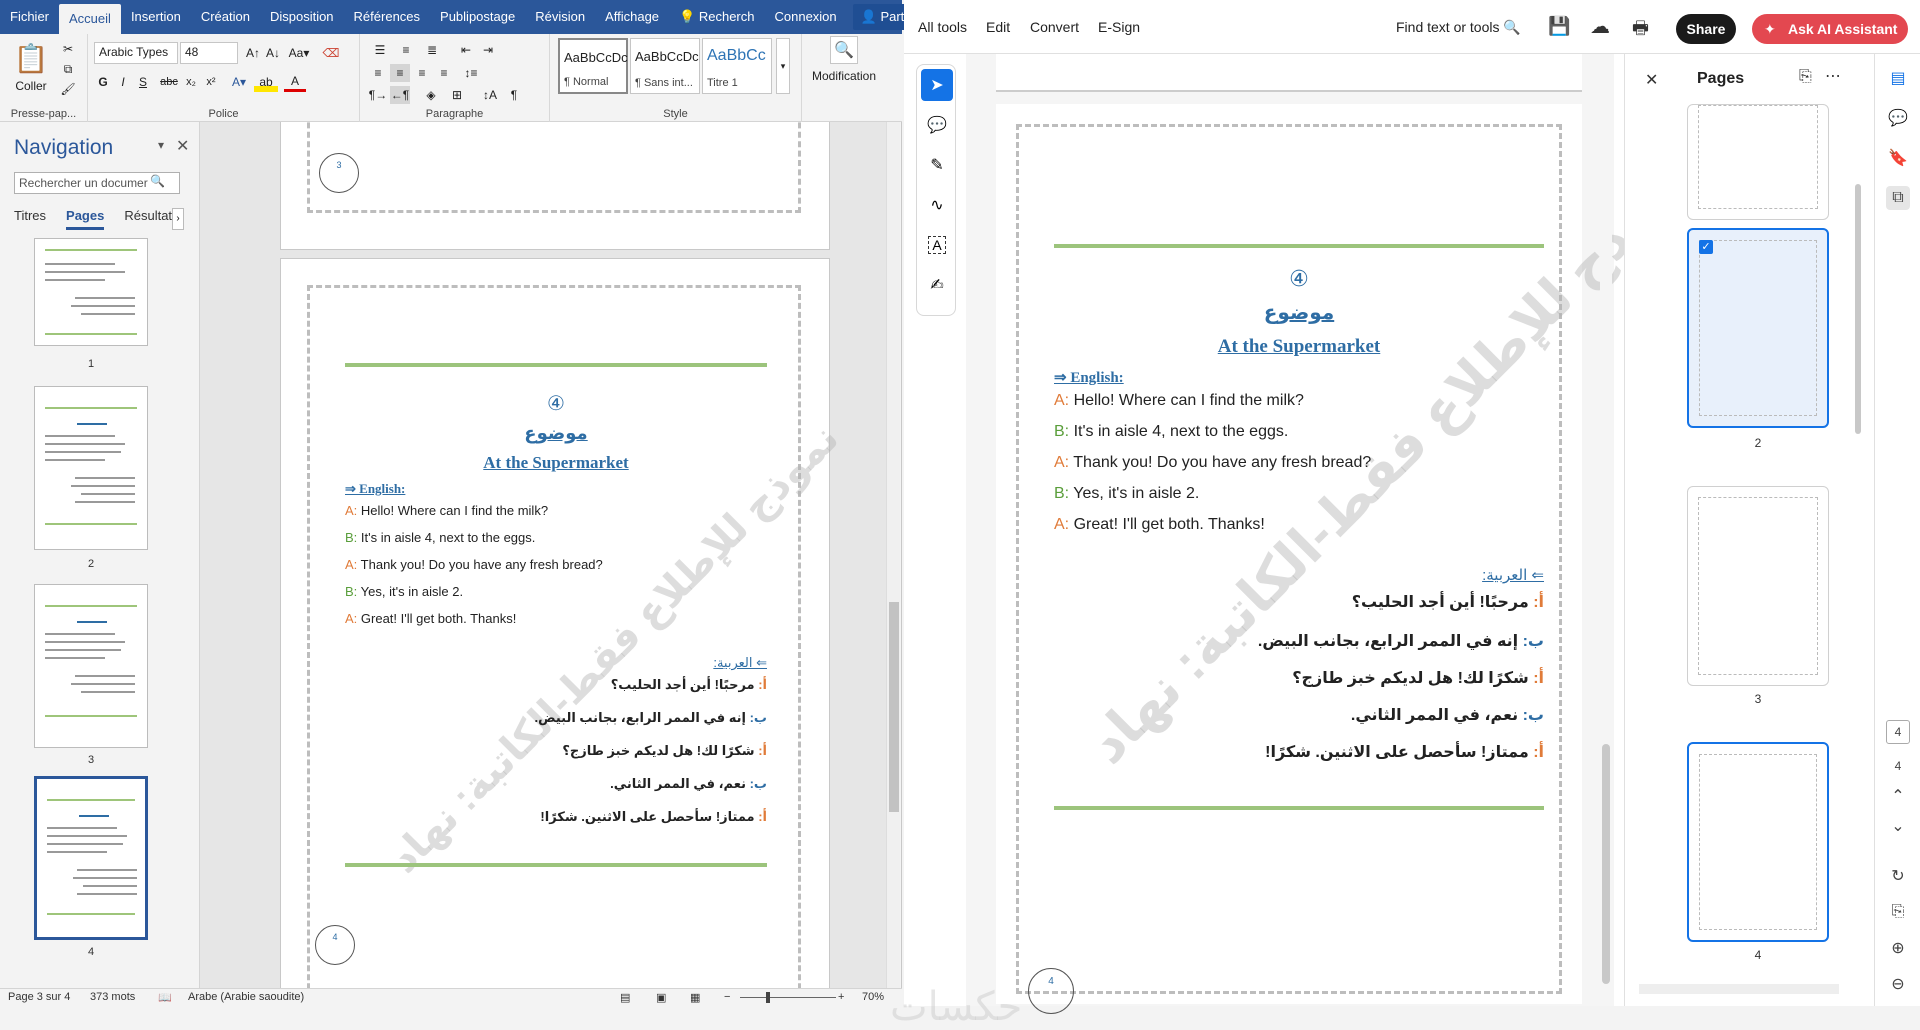 This screenshot has width=1920, height=1030. What do you see at coordinates (1898, 796) in the screenshot?
I see `previous-page-icon: ⌃` at bounding box center [1898, 796].